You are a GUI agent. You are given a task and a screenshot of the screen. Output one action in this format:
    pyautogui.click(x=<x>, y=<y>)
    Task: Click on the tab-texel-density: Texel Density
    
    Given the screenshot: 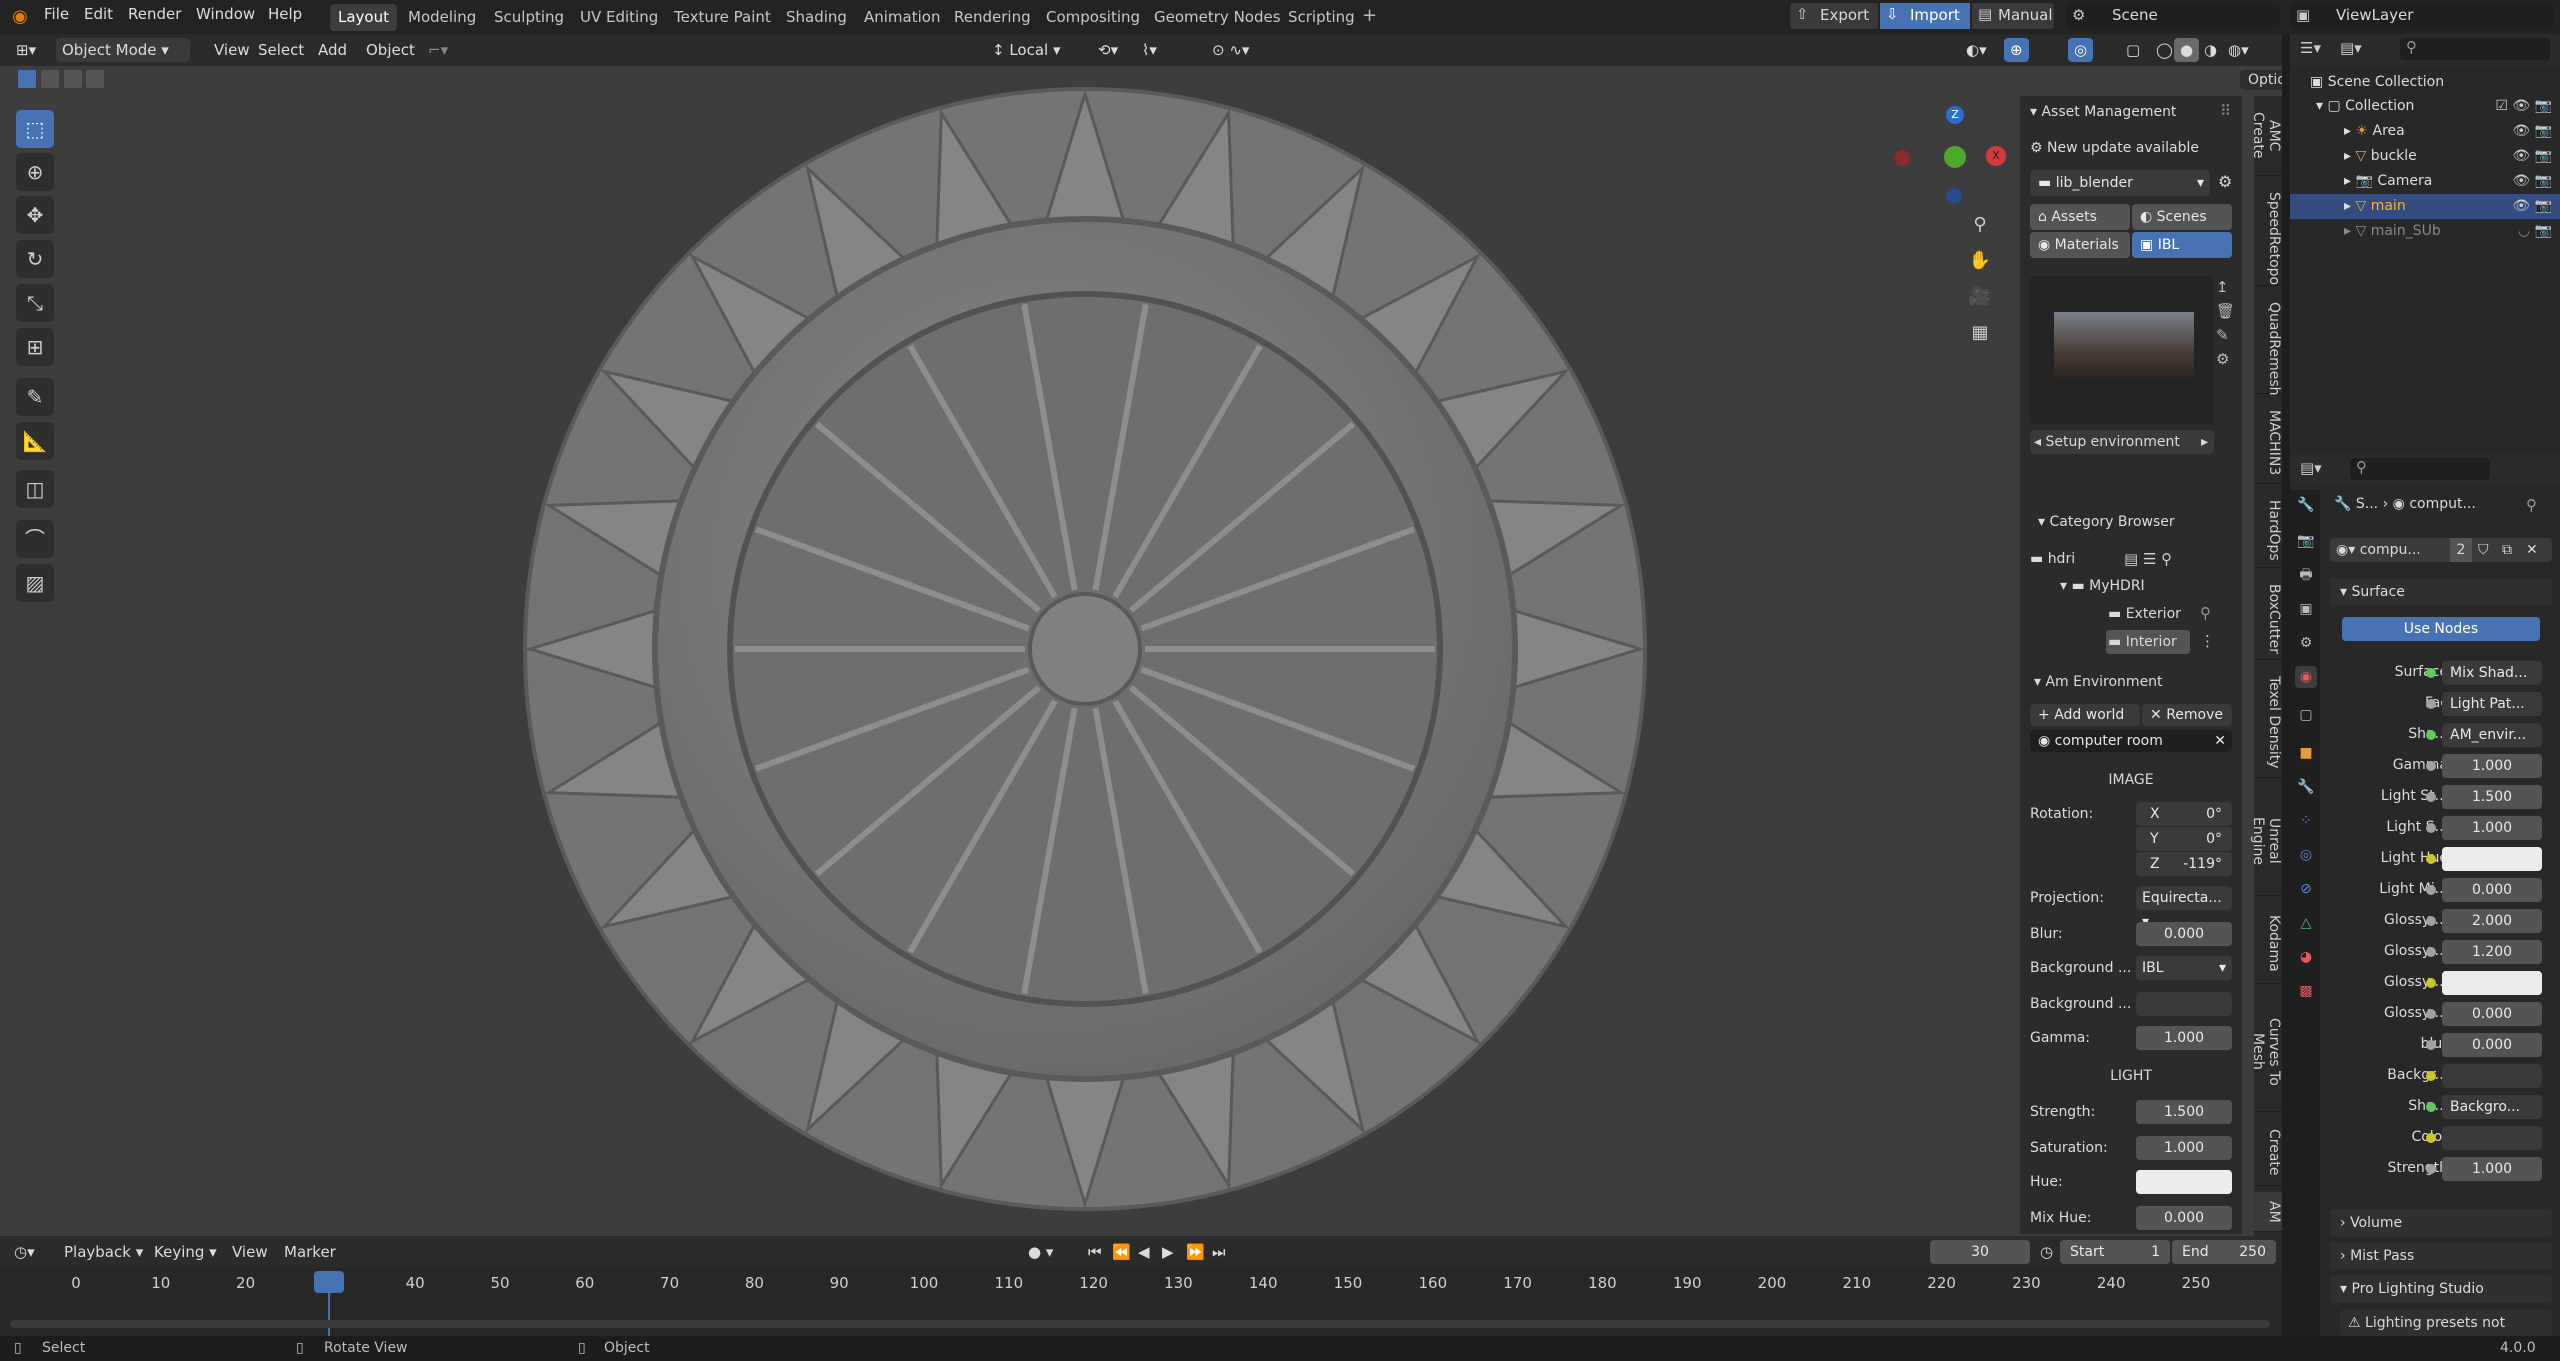 What is the action you would take?
    pyautogui.click(x=2268, y=723)
    